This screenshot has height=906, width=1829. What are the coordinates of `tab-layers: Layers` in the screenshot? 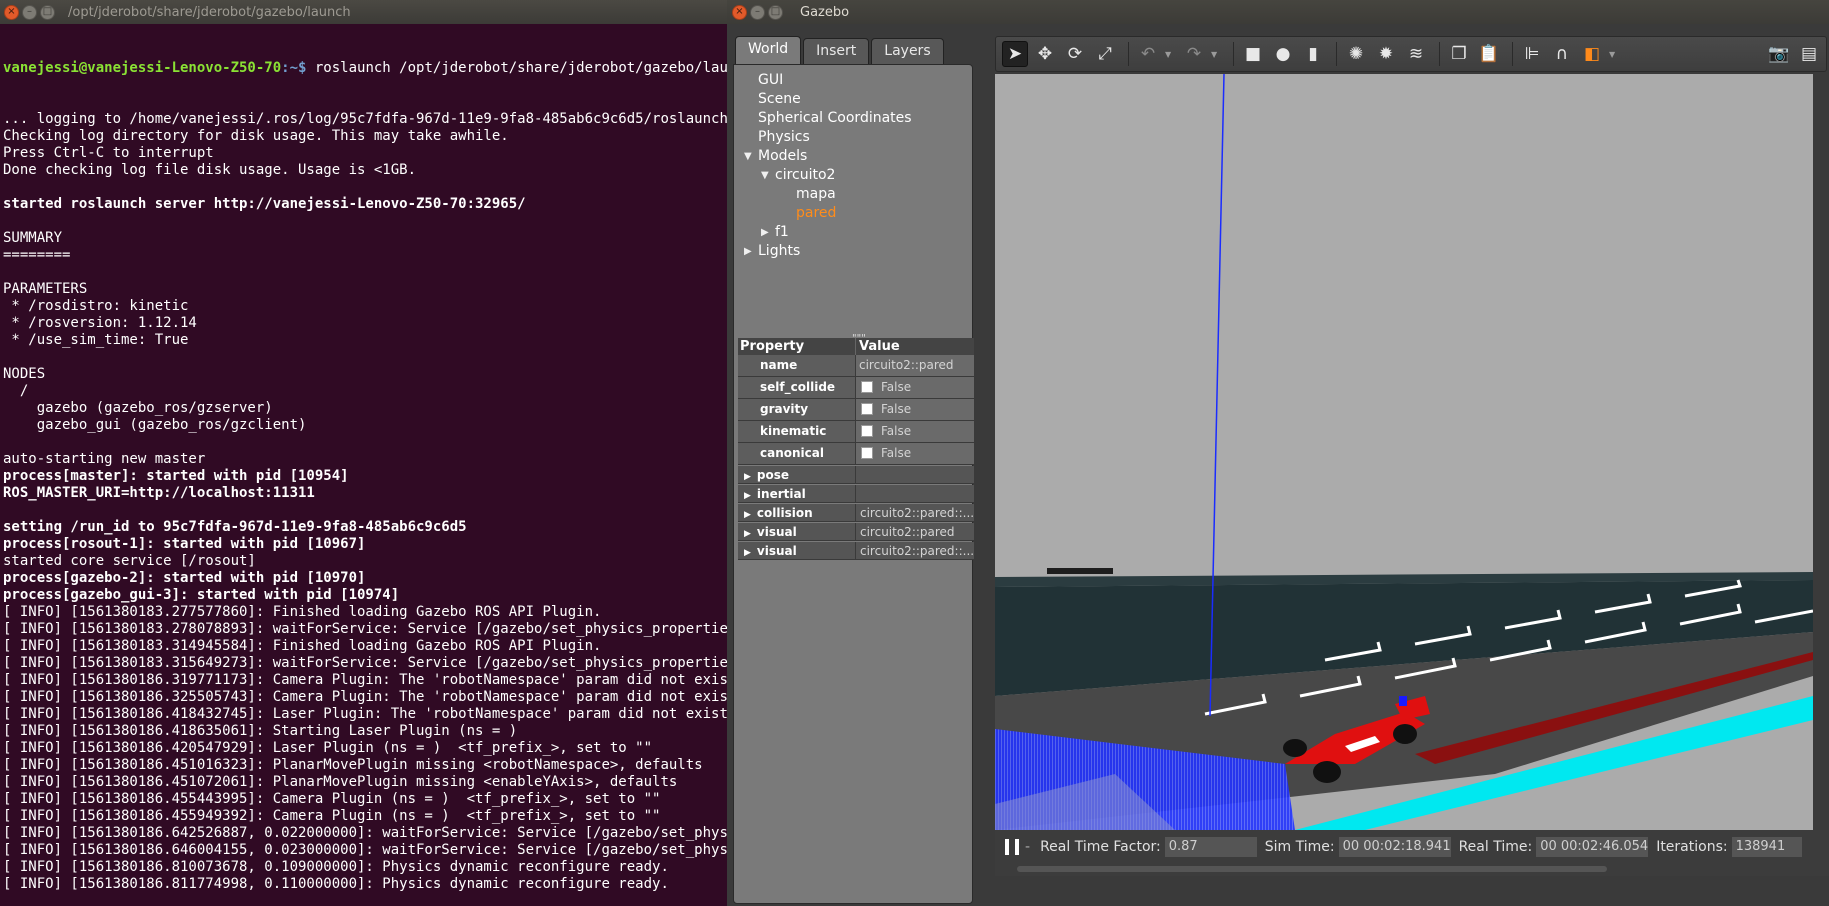 It's located at (907, 51).